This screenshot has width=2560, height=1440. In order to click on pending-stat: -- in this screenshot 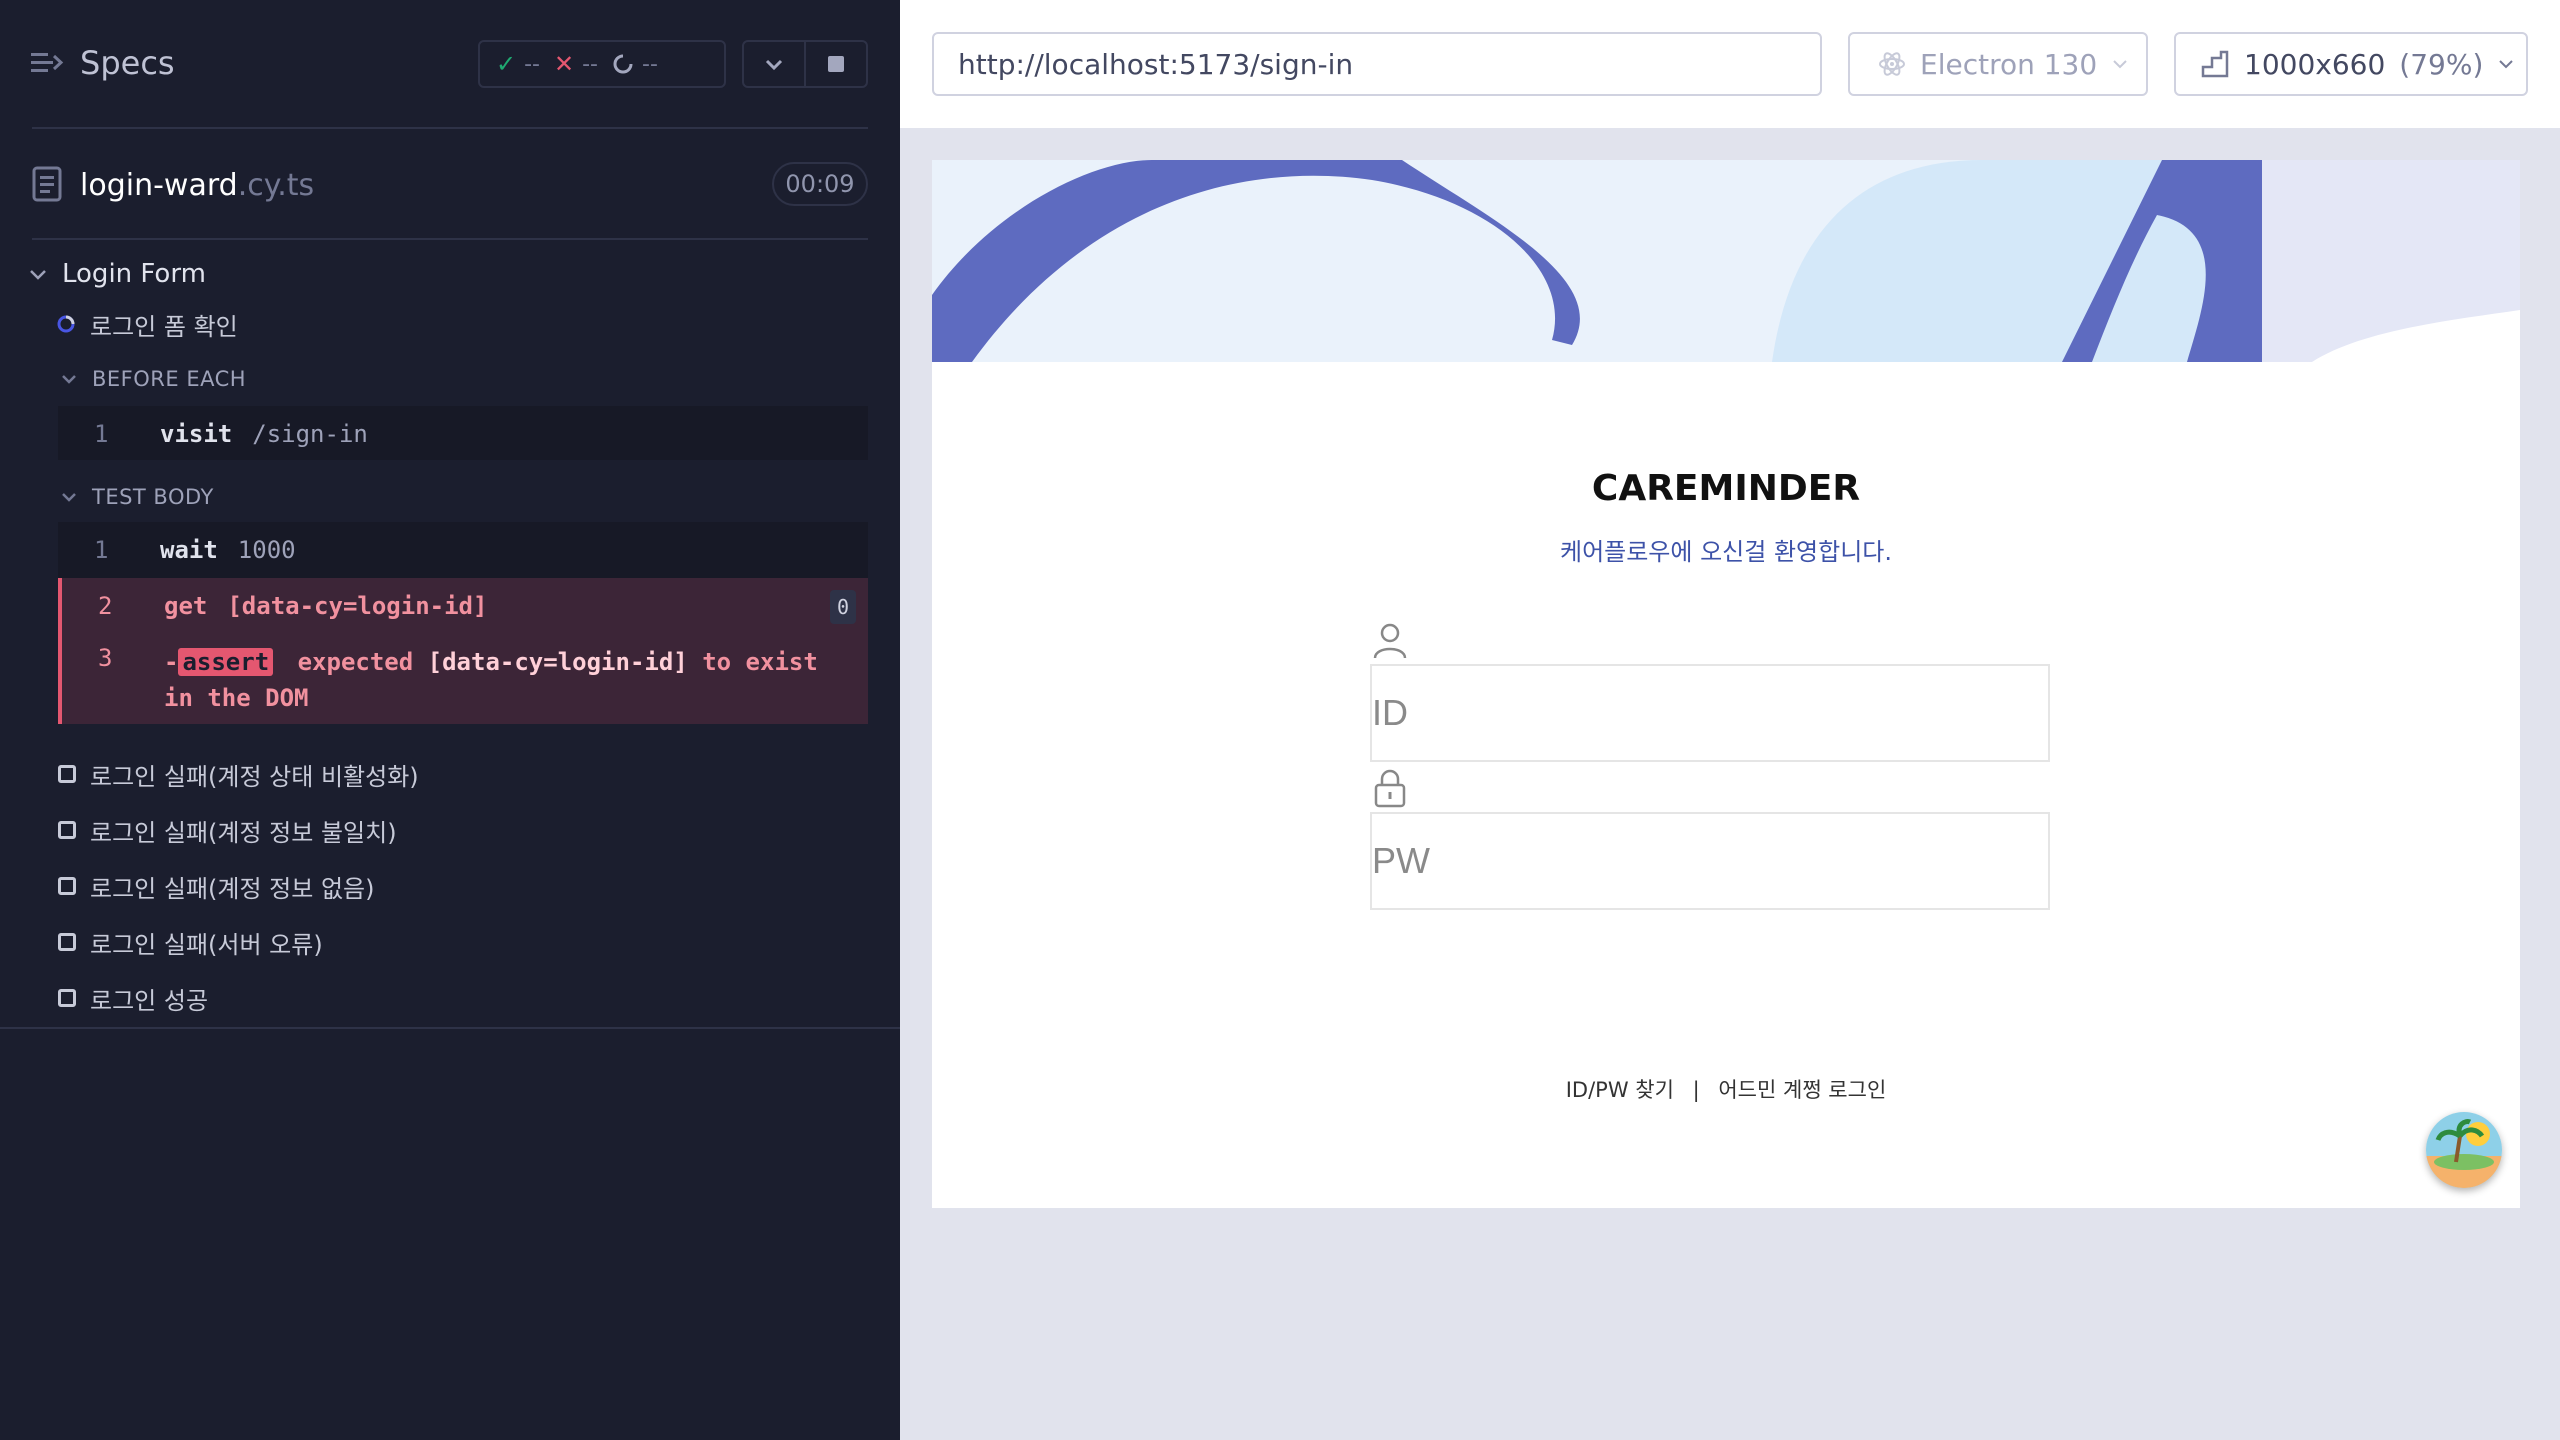, I will do `click(635, 64)`.